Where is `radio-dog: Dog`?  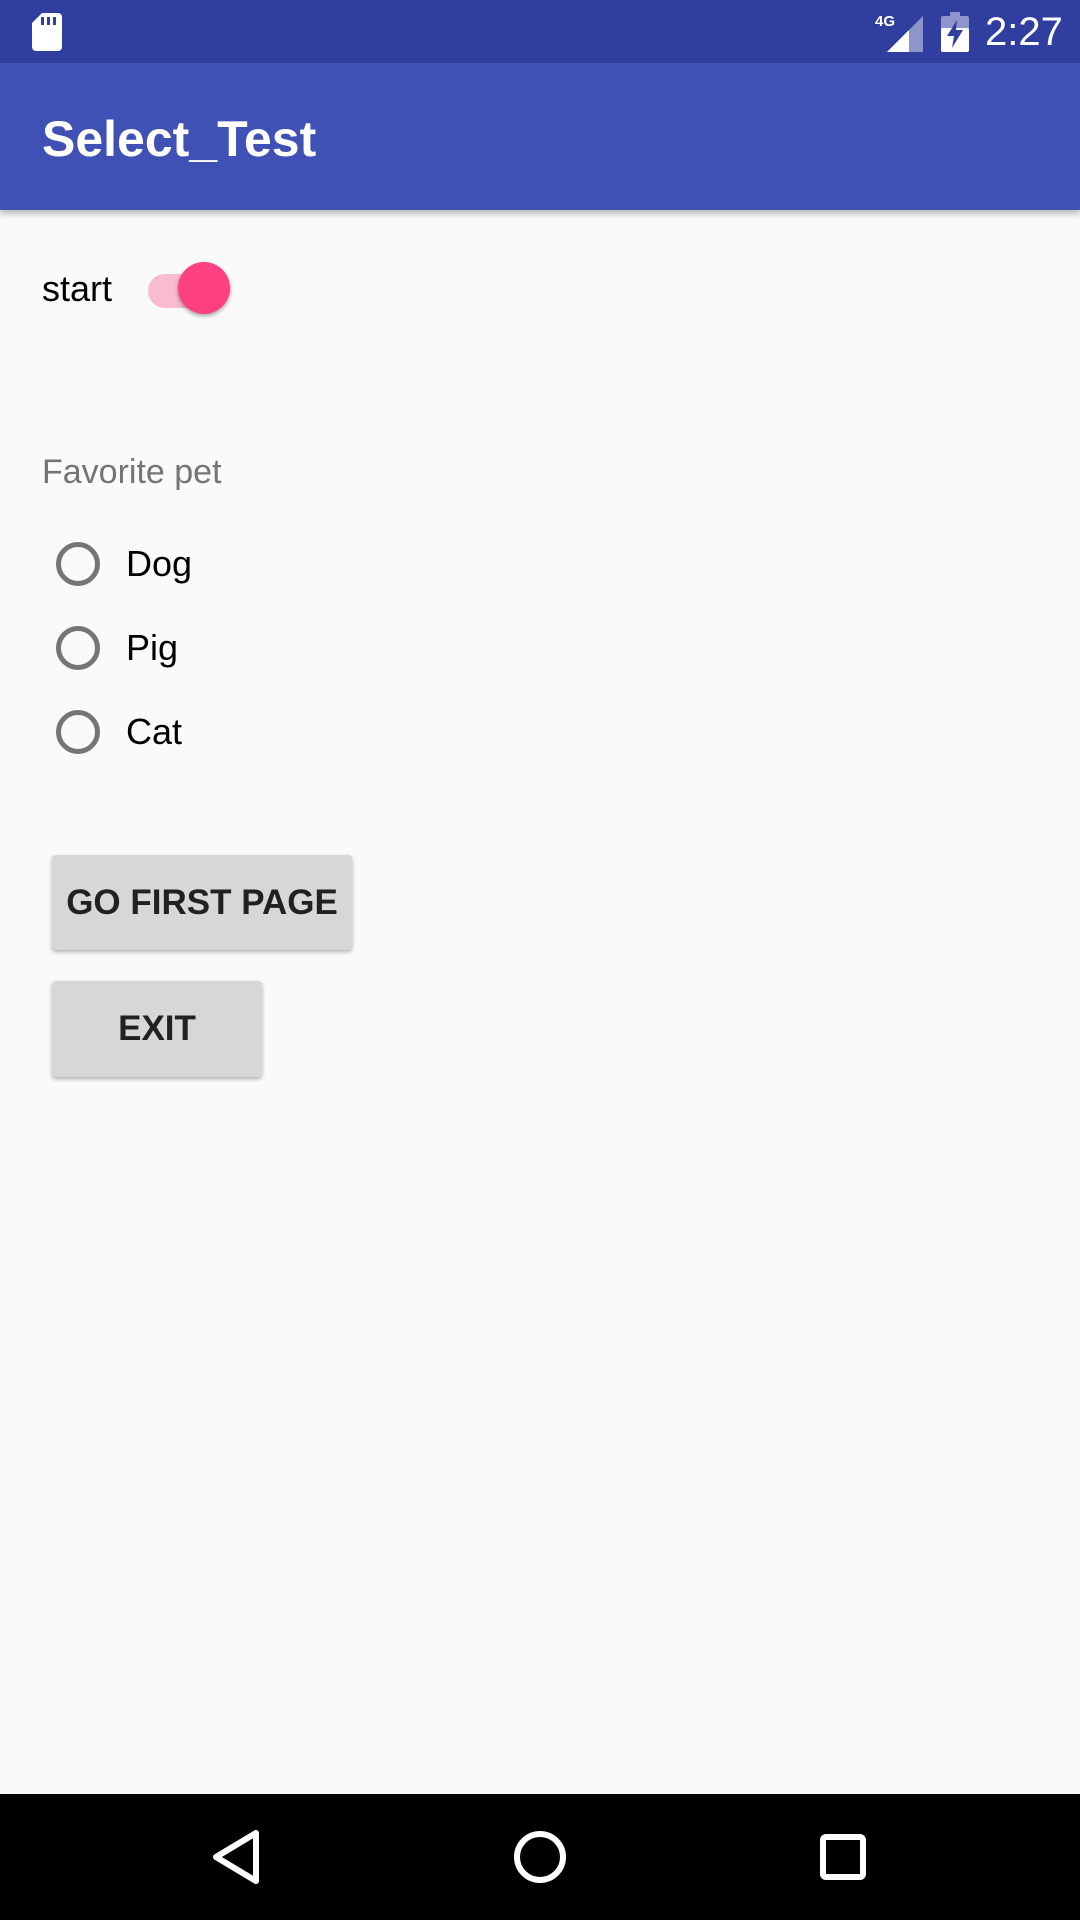
radio-dog: Dog is located at coordinates (124, 564).